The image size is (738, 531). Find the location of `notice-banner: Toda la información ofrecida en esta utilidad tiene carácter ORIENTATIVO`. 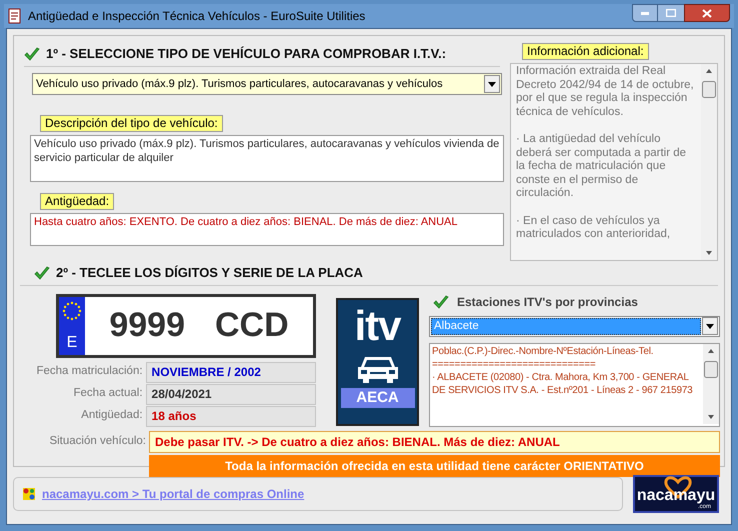

notice-banner: Toda la información ofrecida en esta utilidad tiene carácter ORIENTATIVO is located at coordinates (434, 465).